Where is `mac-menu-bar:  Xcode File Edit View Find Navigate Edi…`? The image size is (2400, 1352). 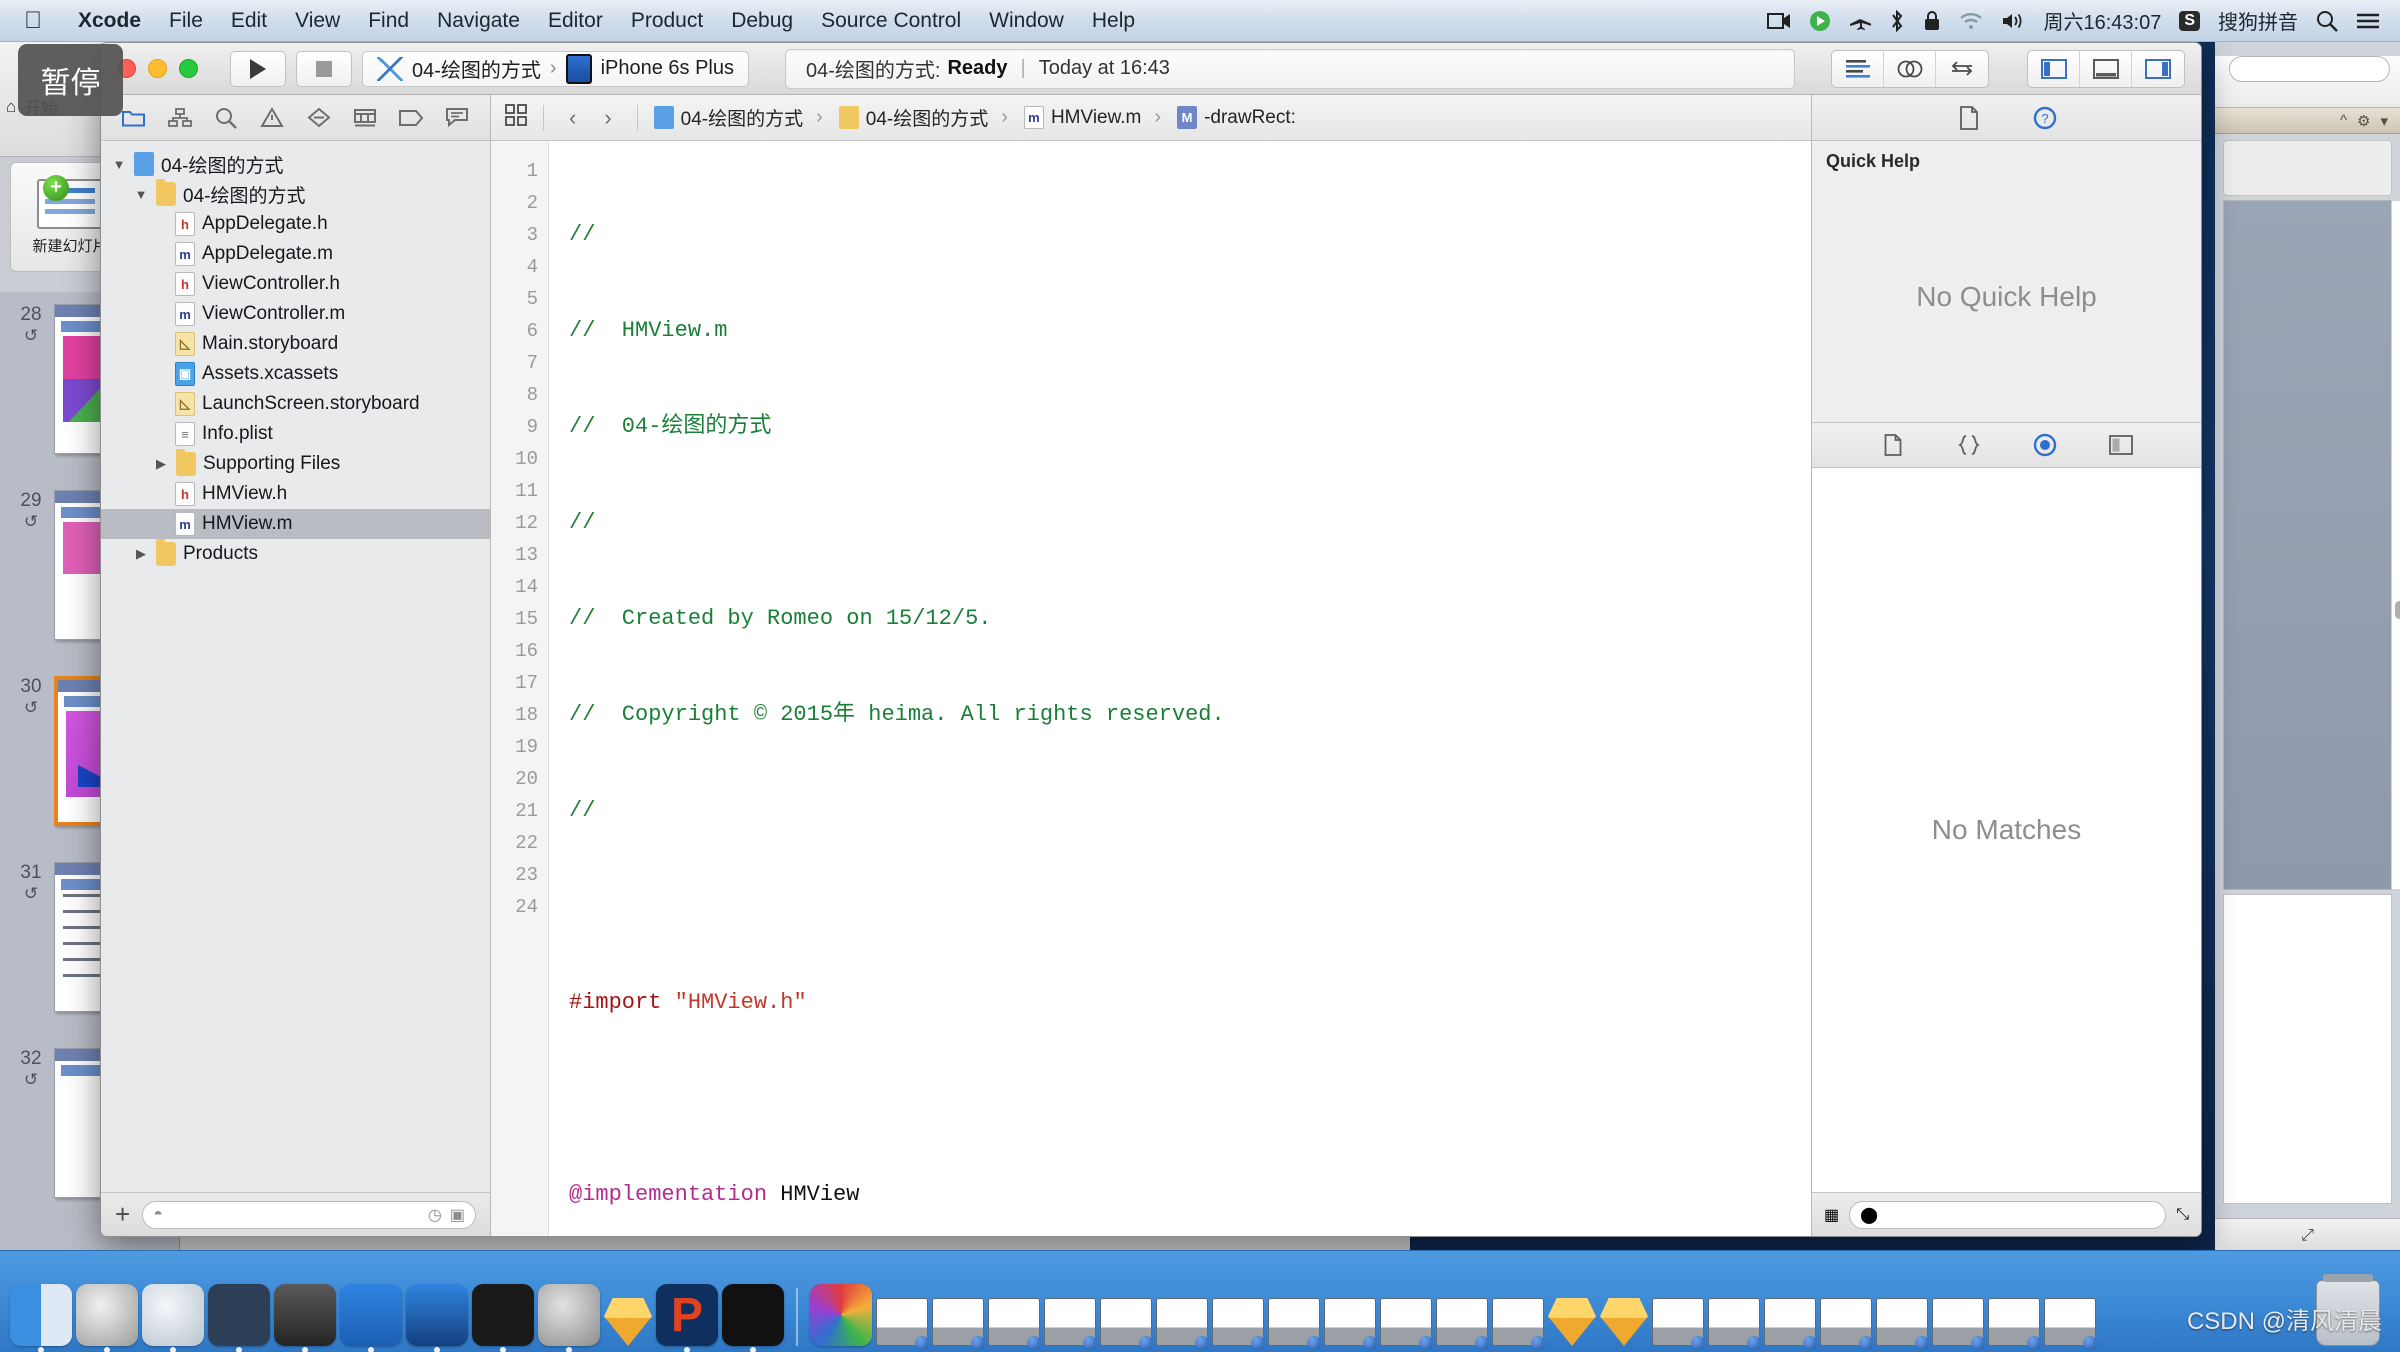
mac-menu-bar:  Xcode File Edit View Find Navigate Edi… is located at coordinates (1200, 21).